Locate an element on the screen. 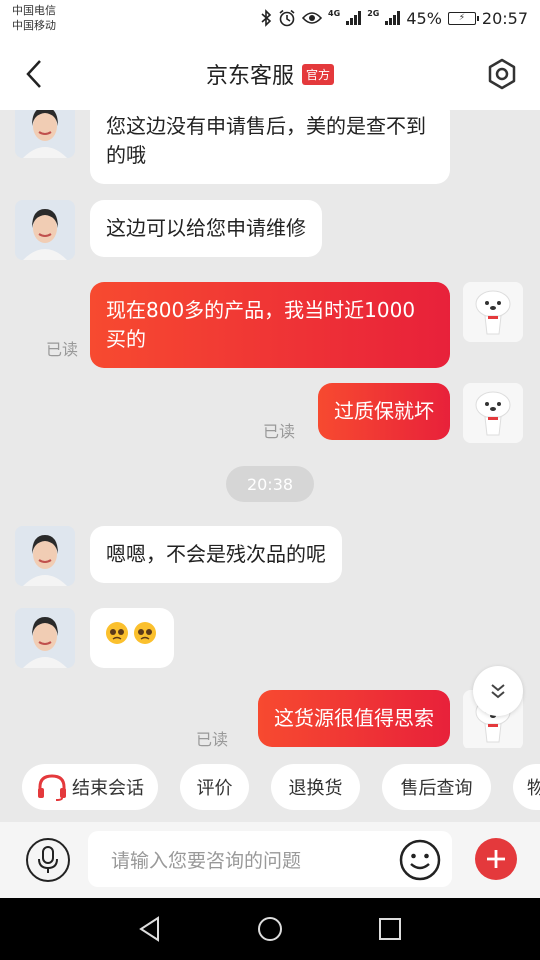  message-bubble-agent: 这边可以给您申请维修 is located at coordinates (206, 228).